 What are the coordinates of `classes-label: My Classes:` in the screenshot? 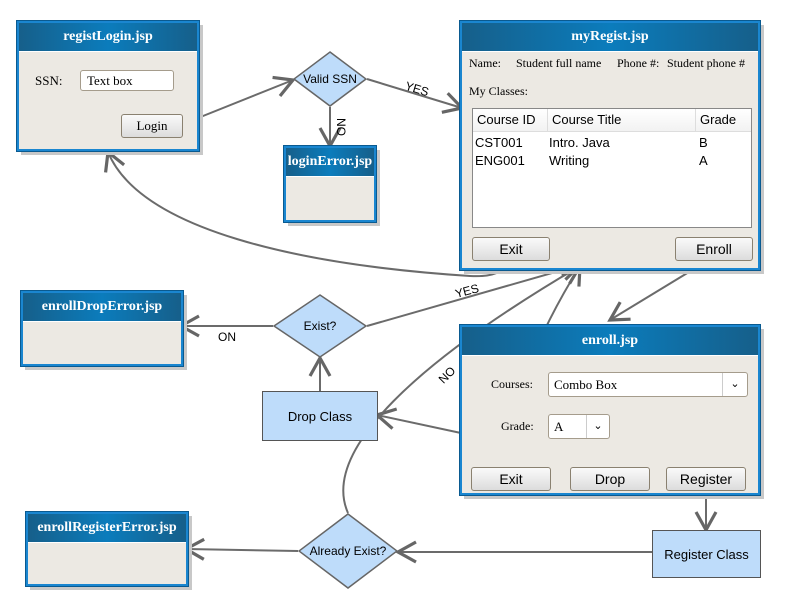 It's located at (499, 91).